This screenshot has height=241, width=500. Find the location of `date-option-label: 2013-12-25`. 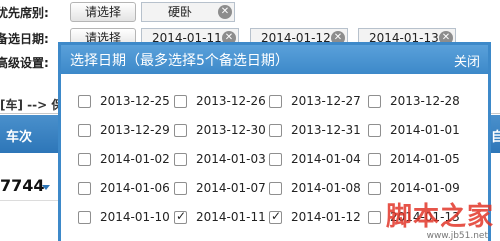

date-option-label: 2013-12-25 is located at coordinates (135, 101).